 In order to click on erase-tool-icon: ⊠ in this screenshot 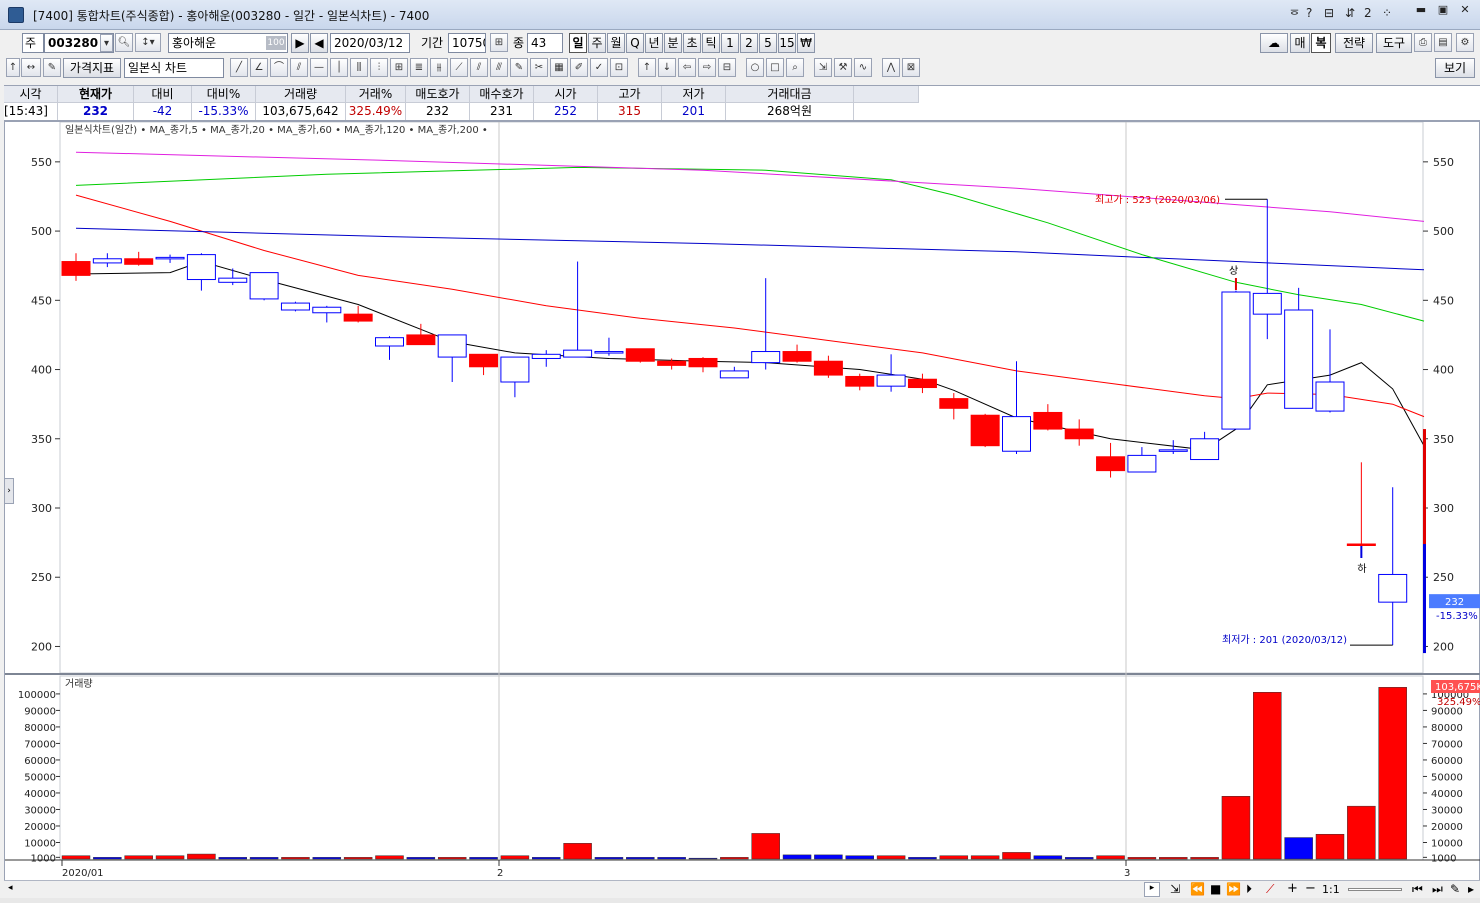, I will do `click(911, 67)`.